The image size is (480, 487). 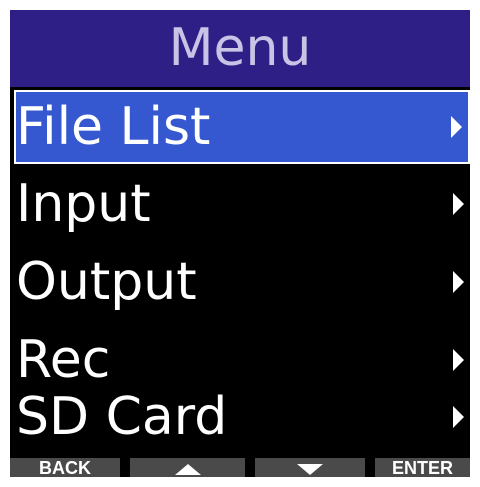 I want to click on softkey-bar: BACK ENTER, so click(x=240, y=467).